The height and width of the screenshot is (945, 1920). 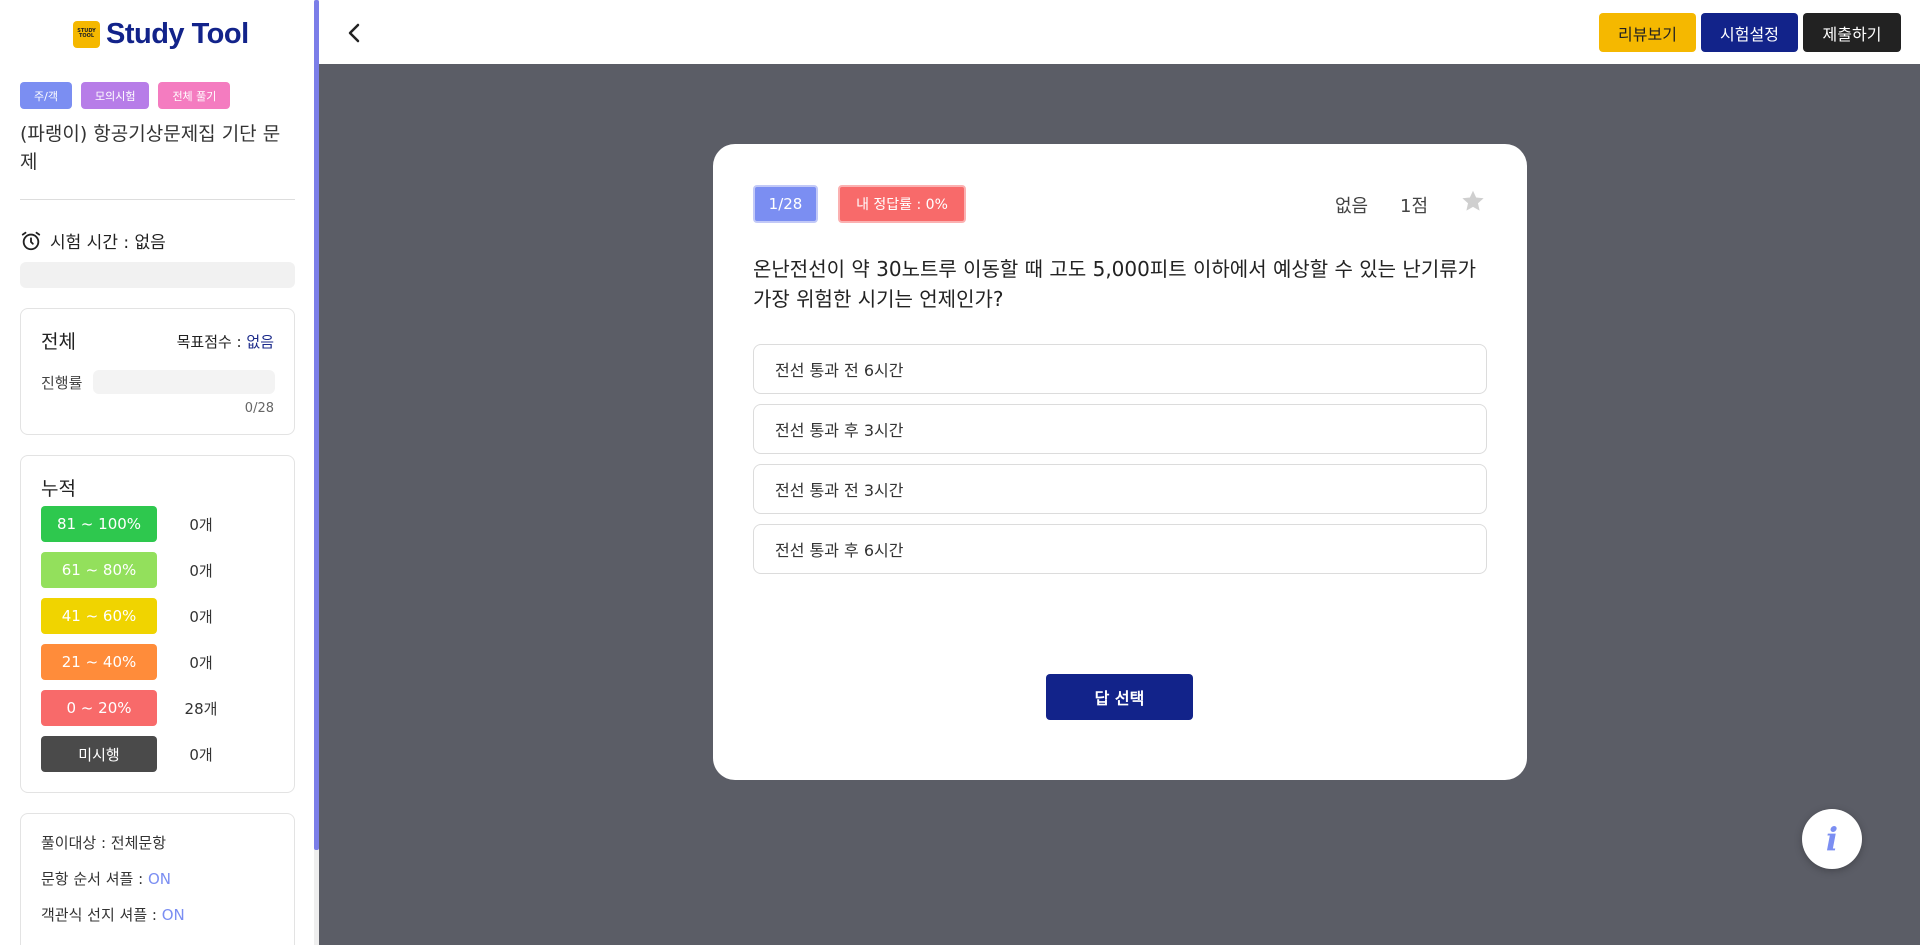 What do you see at coordinates (99, 616) in the screenshot?
I see `range-pill: 41 ~ 60%` at bounding box center [99, 616].